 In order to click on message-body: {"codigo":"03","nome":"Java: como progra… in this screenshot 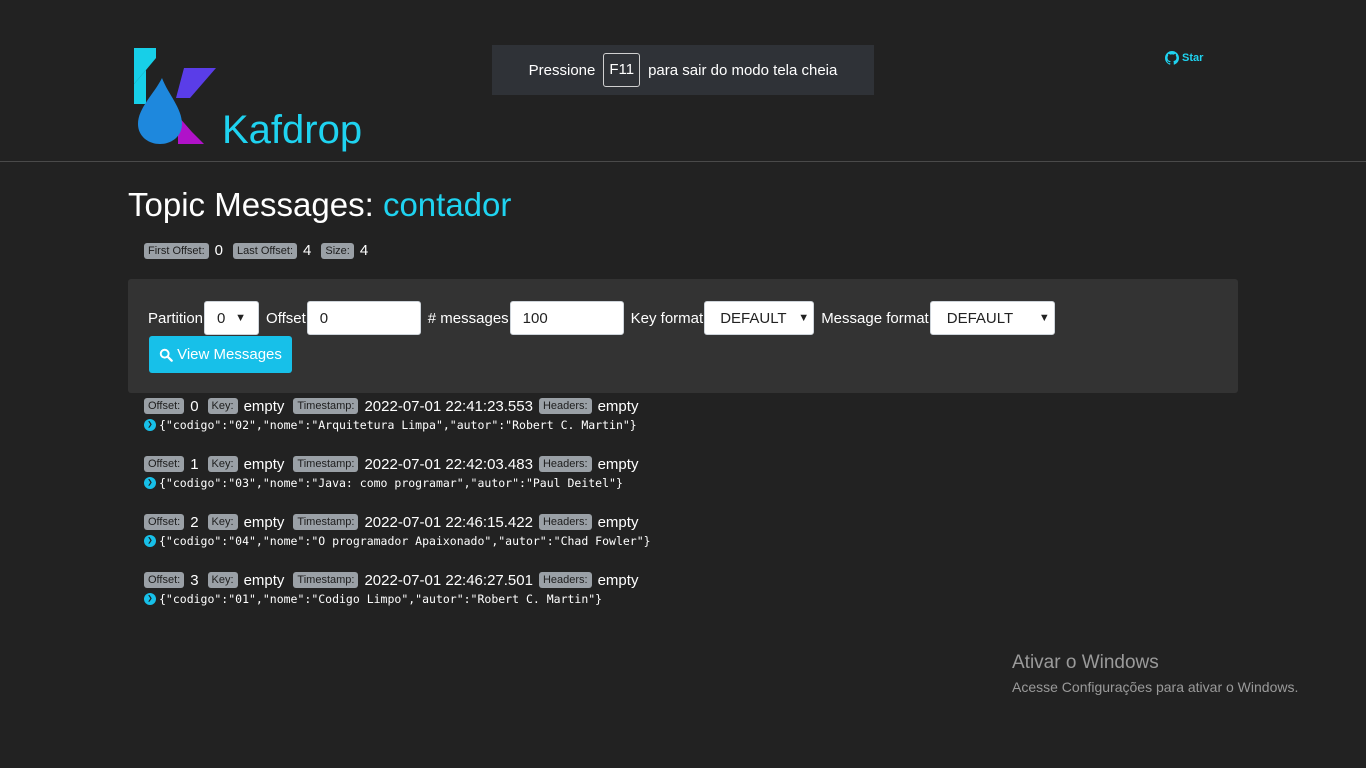, I will do `click(391, 483)`.